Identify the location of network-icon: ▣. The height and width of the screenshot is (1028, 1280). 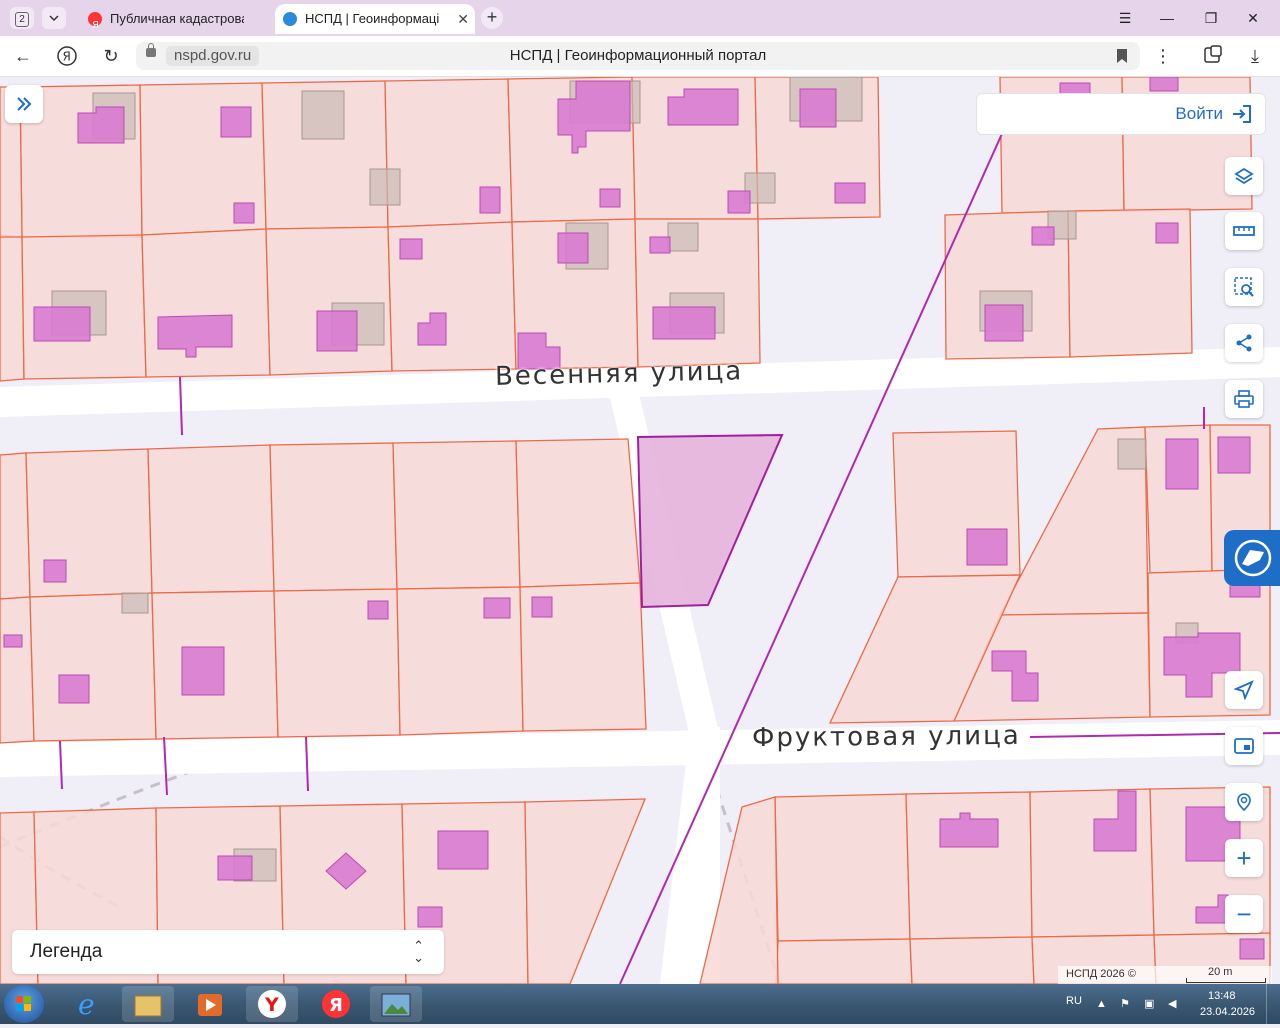
(1149, 1004).